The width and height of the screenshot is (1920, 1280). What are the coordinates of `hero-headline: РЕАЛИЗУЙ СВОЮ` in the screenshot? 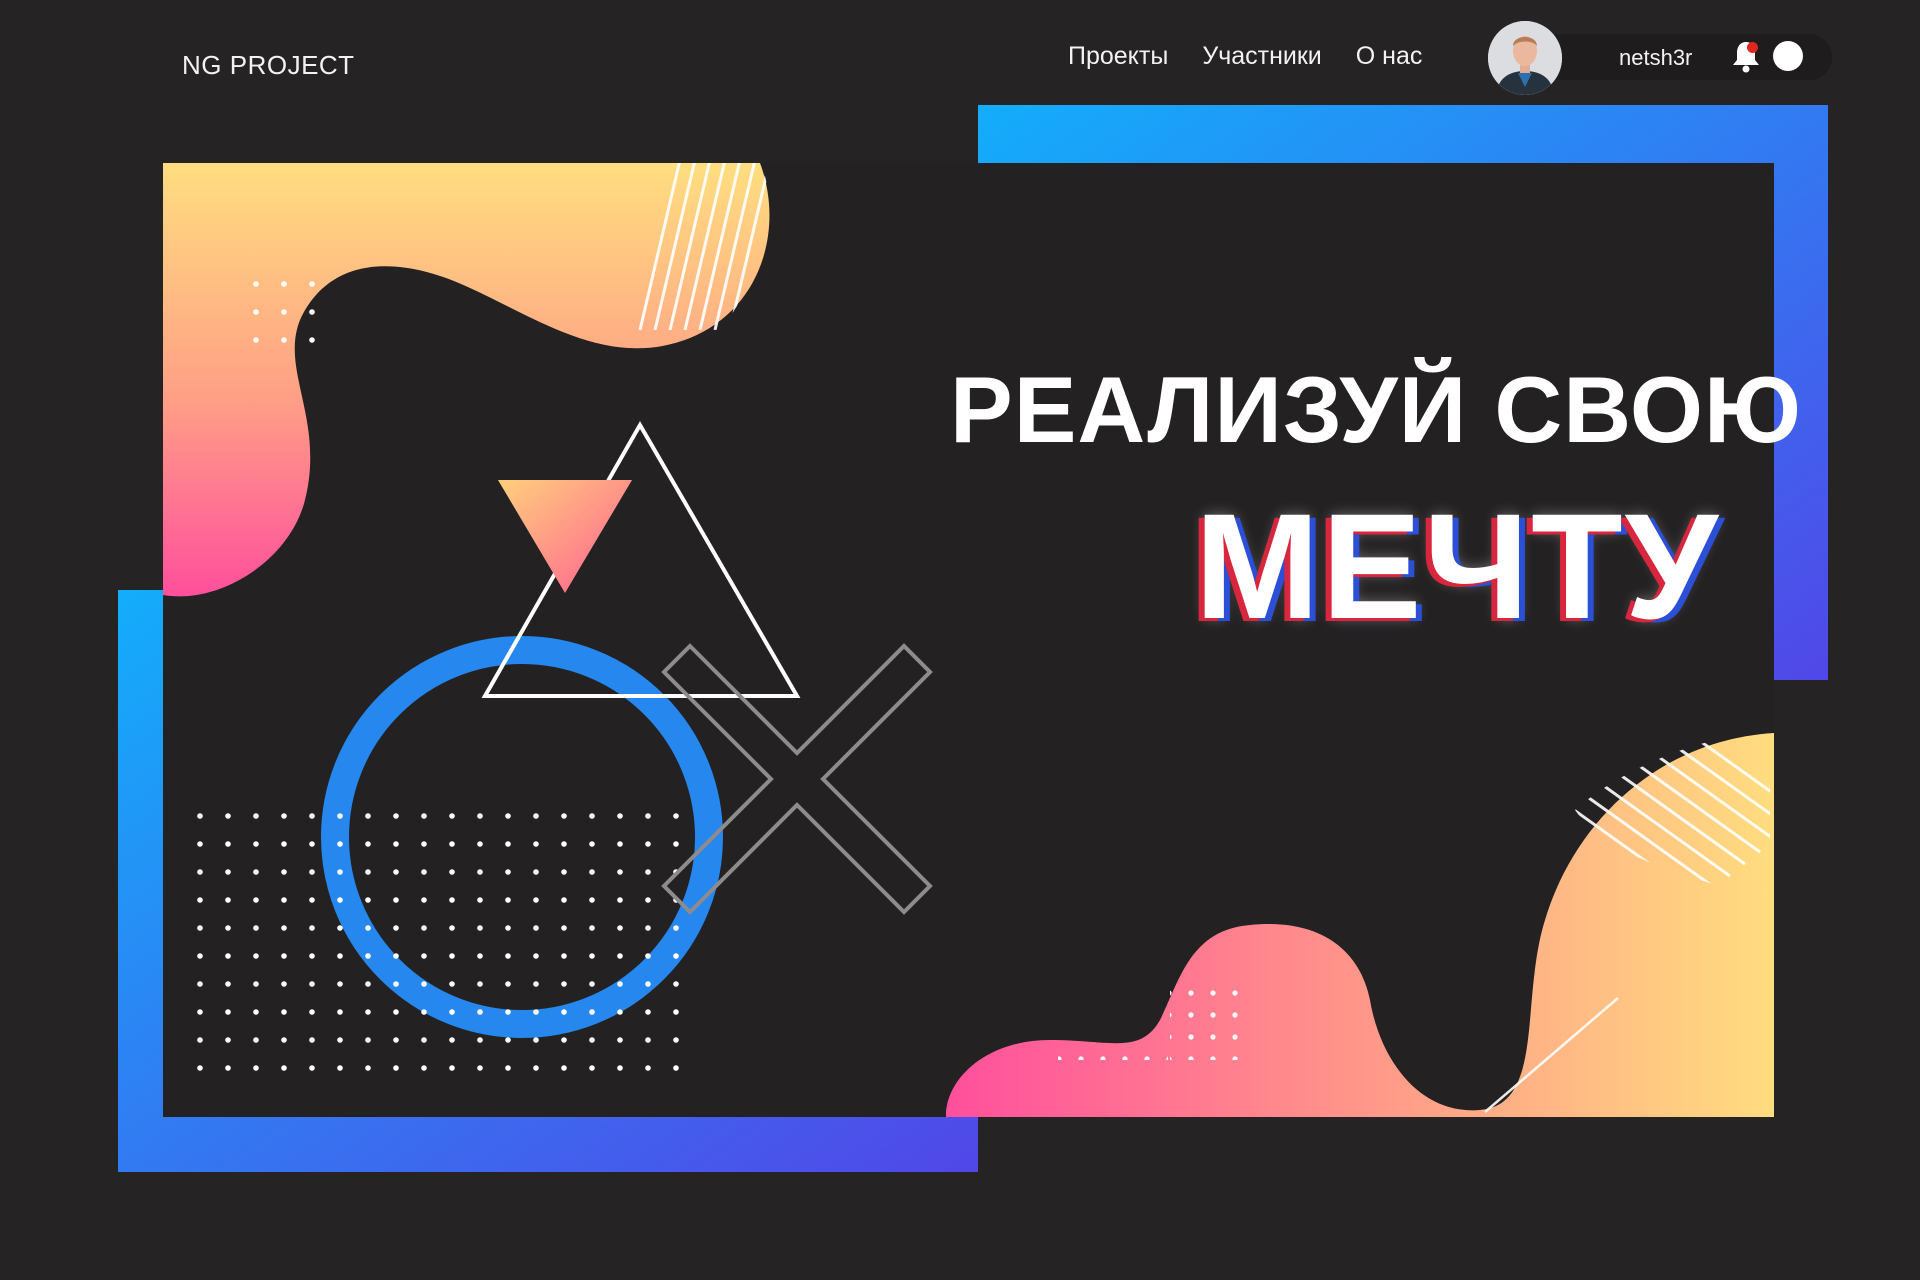 It's located at (1376, 409).